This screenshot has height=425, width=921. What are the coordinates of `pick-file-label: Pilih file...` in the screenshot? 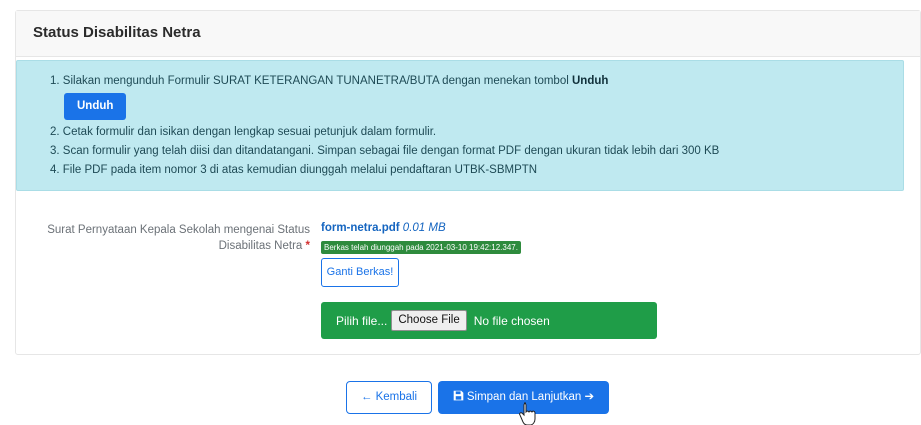 It's located at (362, 320).